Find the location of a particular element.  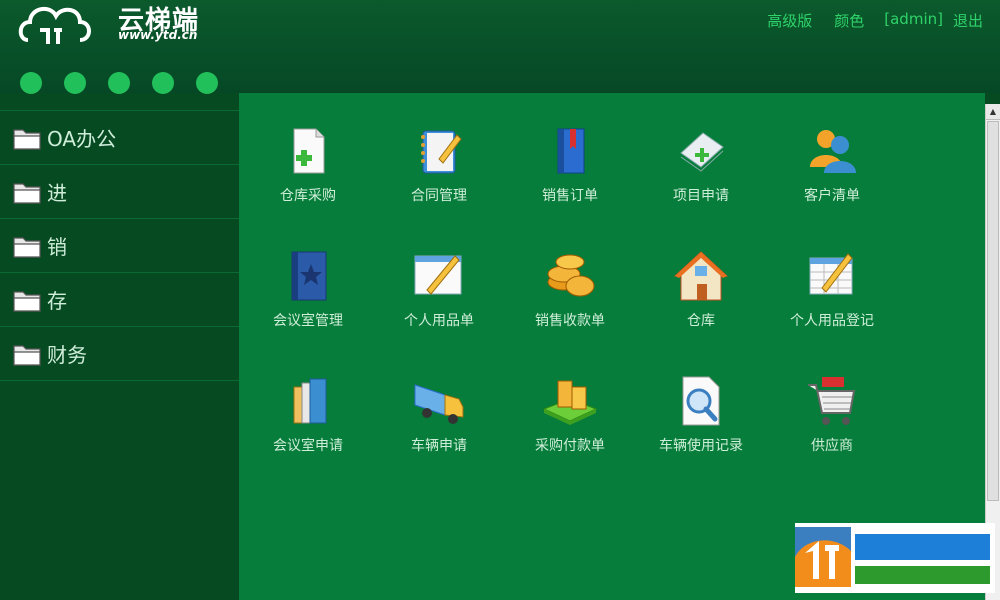

tile-label: 采购付款单 is located at coordinates (570, 446).